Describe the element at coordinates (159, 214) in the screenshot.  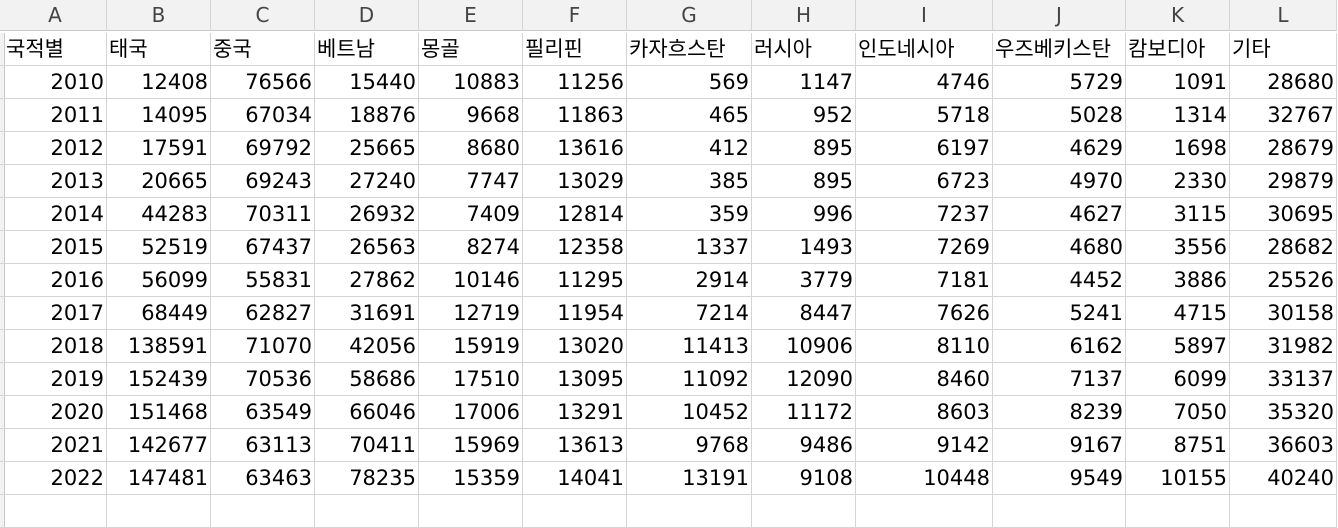
I see `table-cell: 44283` at that location.